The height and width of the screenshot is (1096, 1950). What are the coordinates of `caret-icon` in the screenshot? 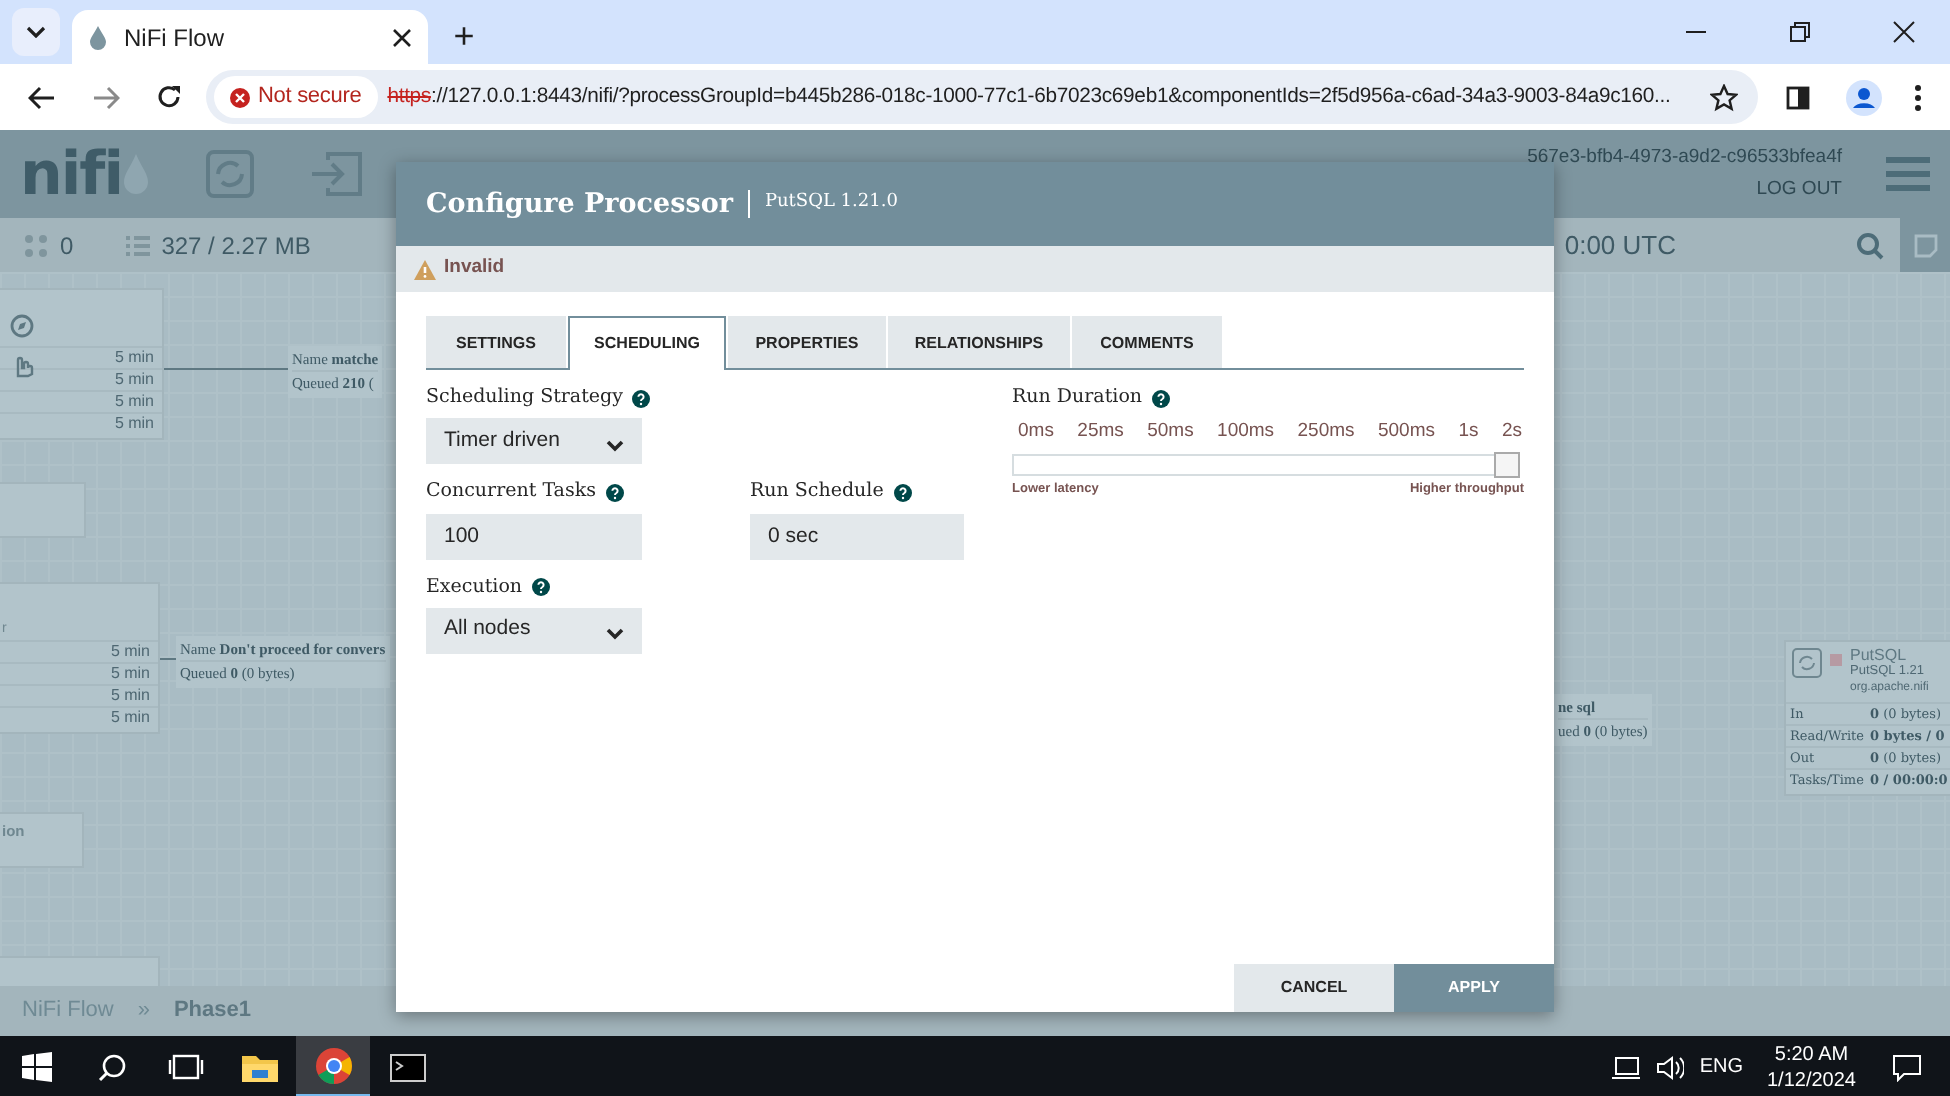 It's located at (36, 32).